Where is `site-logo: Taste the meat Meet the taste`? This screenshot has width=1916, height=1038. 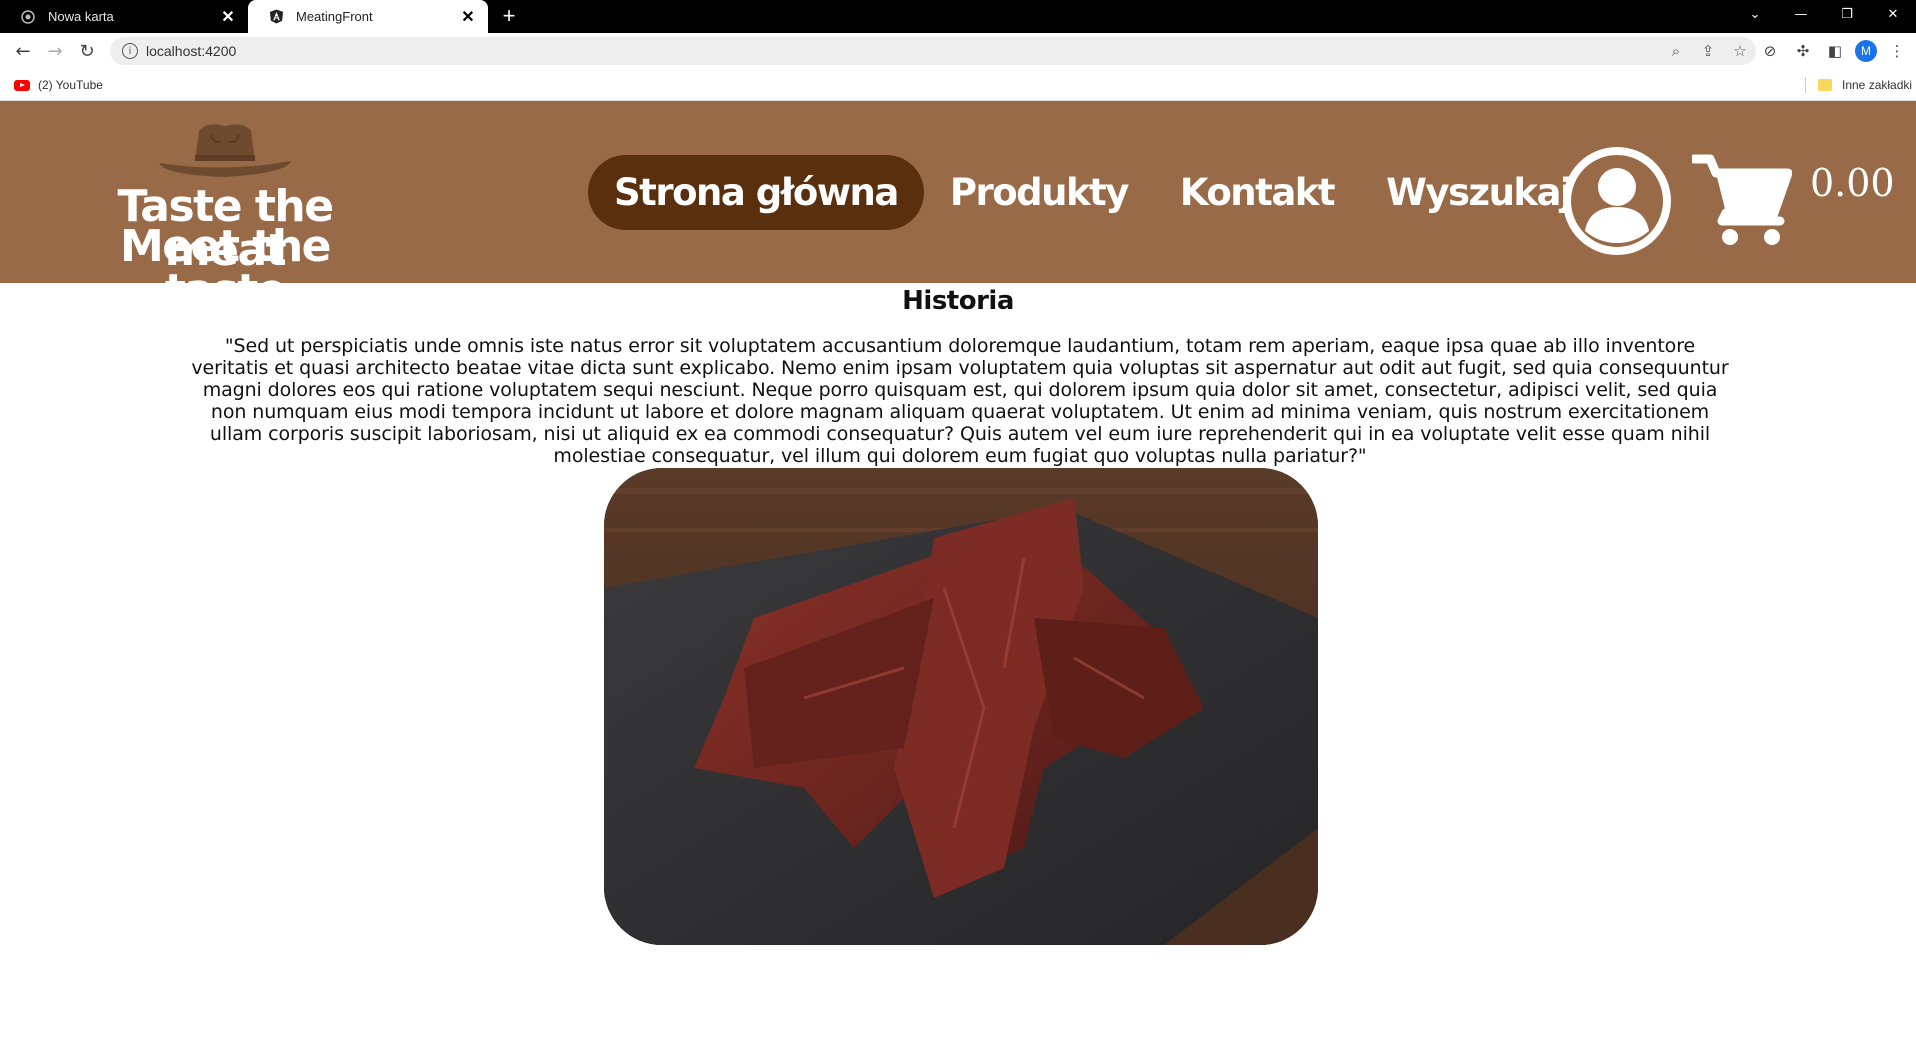
site-logo: Taste the meat Meet the taste is located at coordinates (225, 216).